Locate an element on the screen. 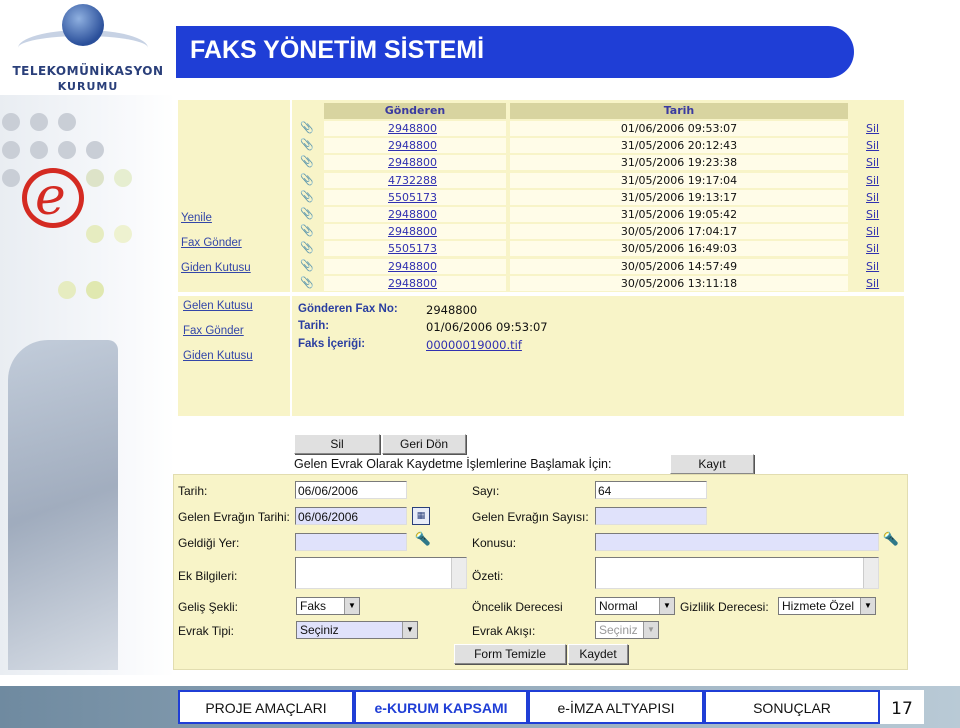 This screenshot has height=728, width=960. tab-e-signature: e-İMZA ALTYAPISI is located at coordinates (616, 707).